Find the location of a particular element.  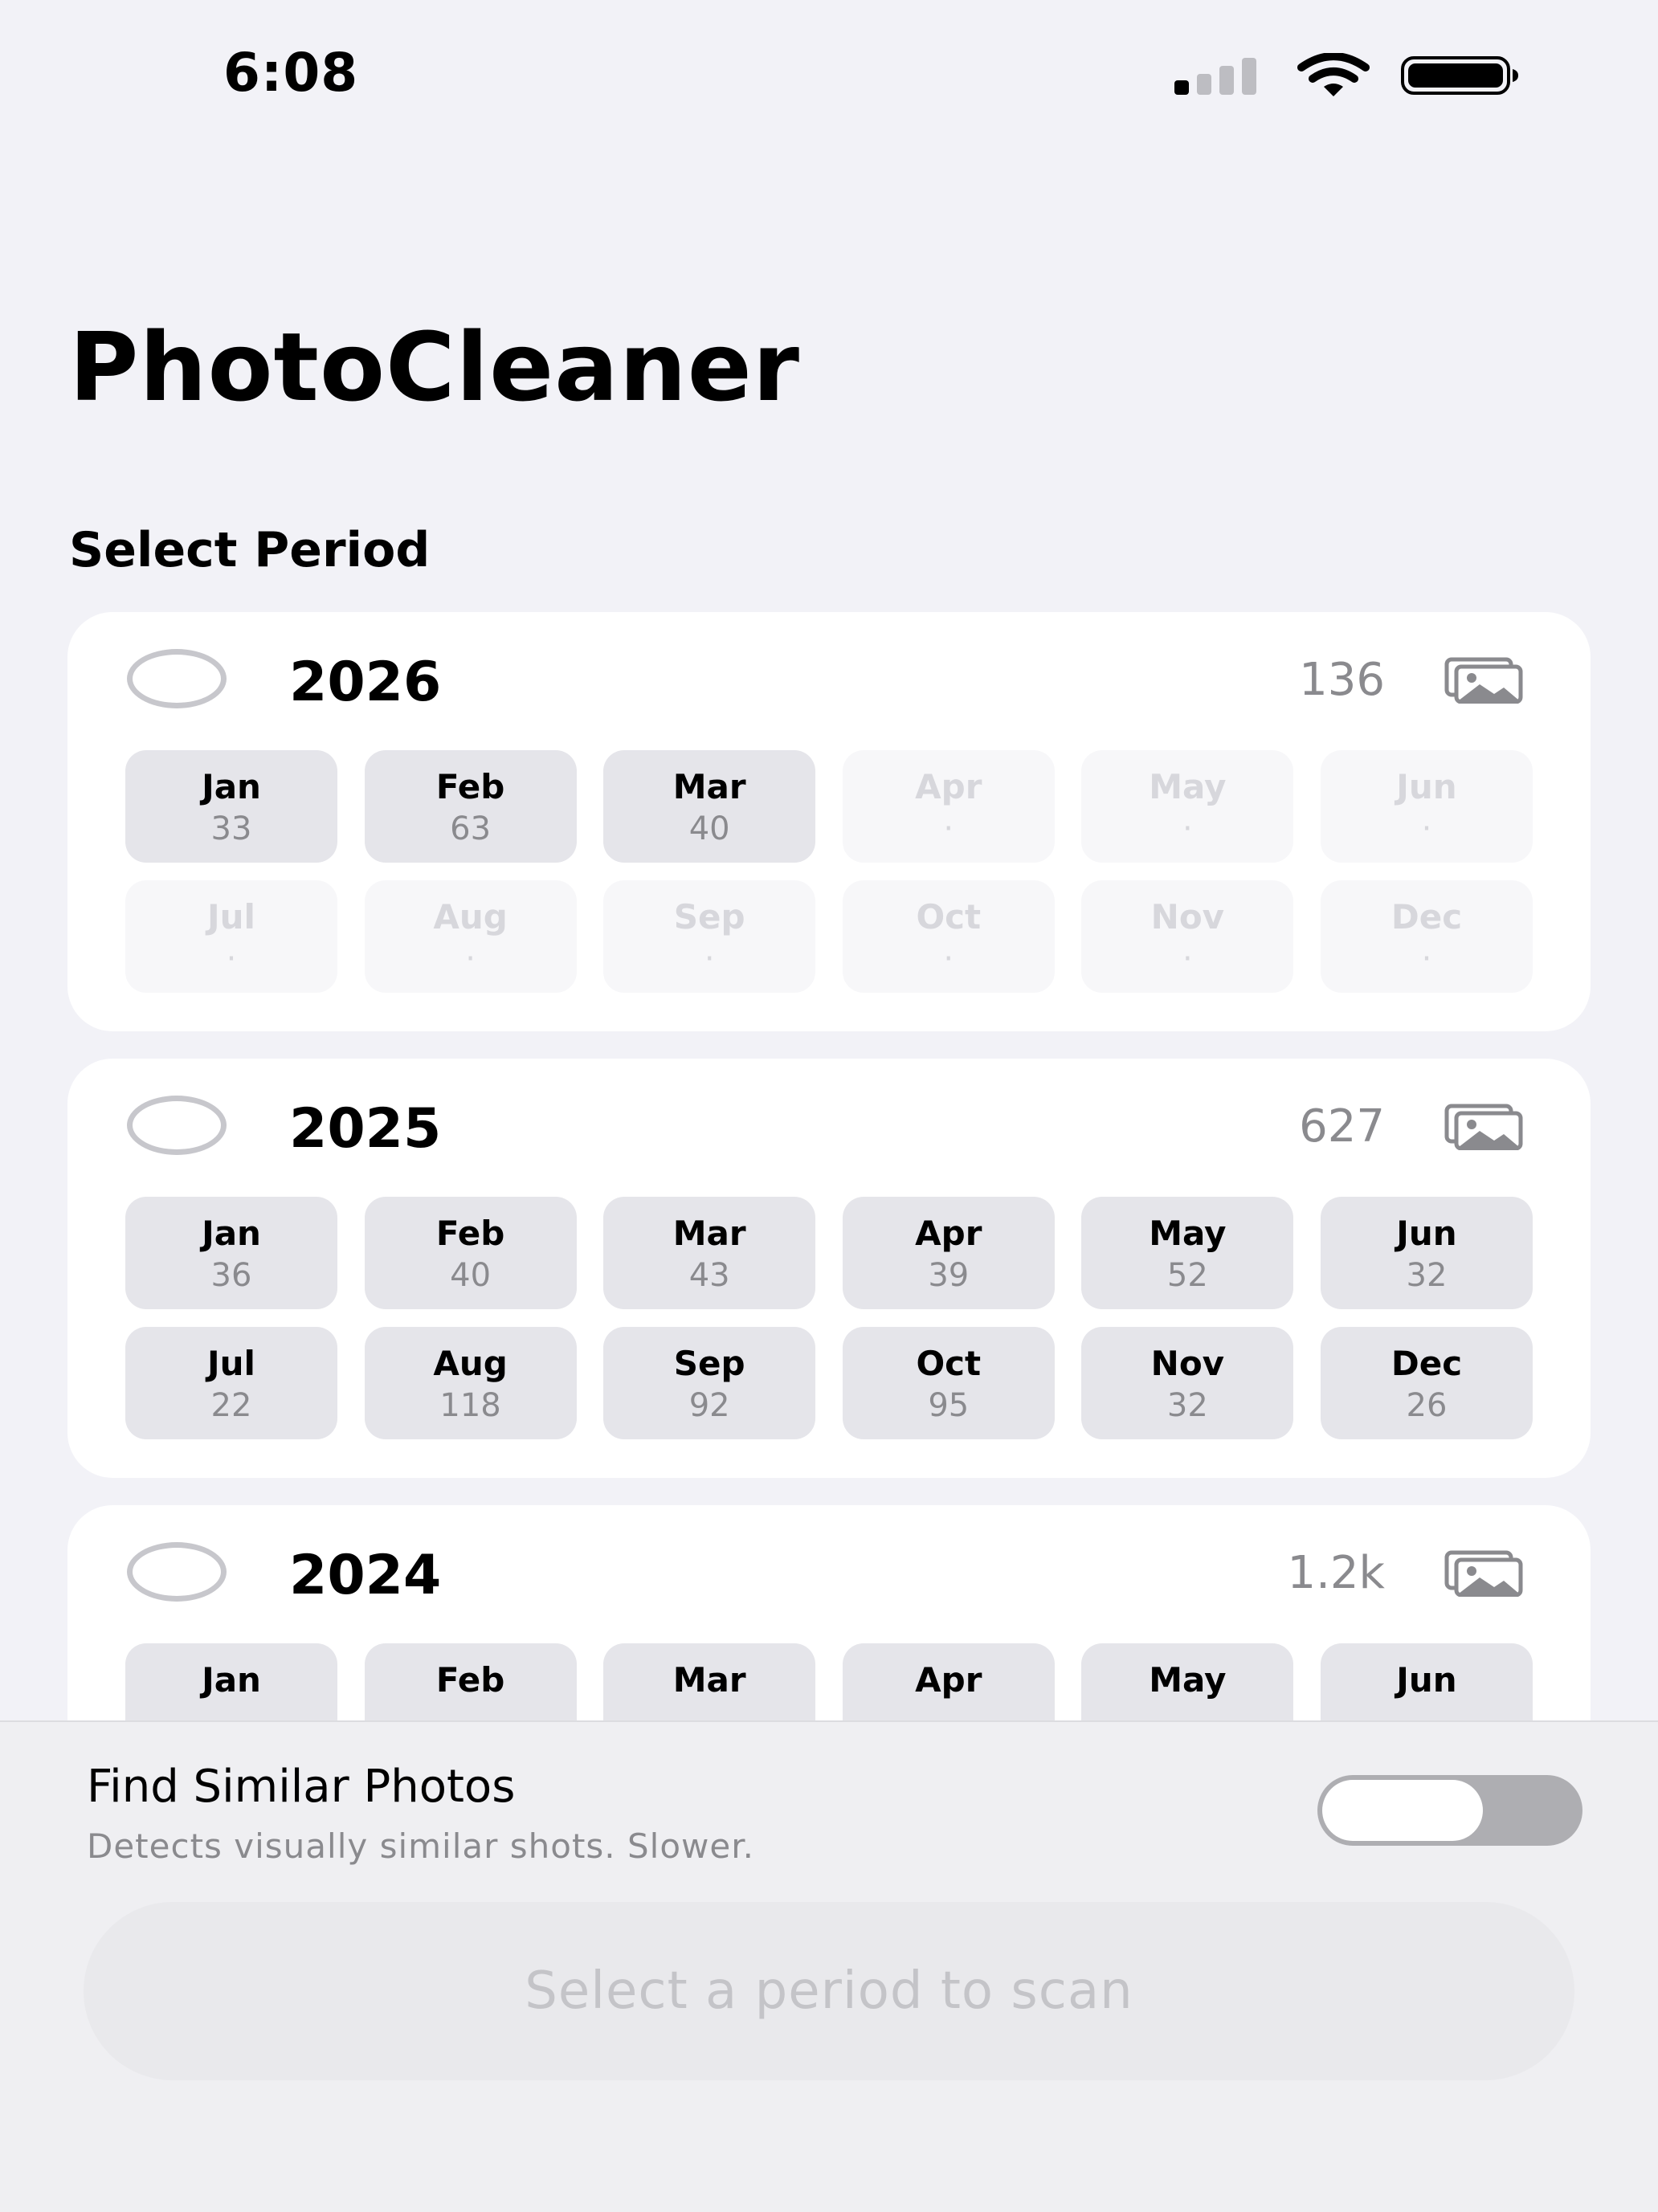

month-tile-sep: Sep 92 is located at coordinates (709, 1383).